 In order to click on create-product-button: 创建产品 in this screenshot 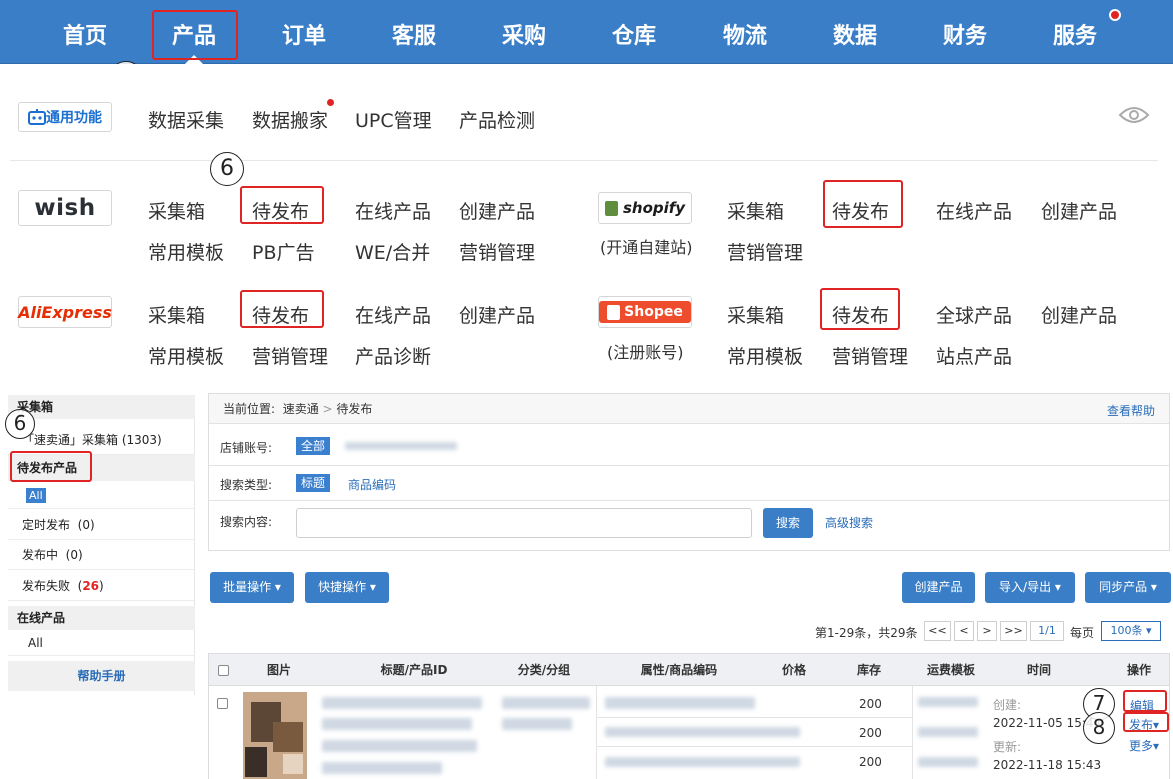, I will do `click(938, 587)`.